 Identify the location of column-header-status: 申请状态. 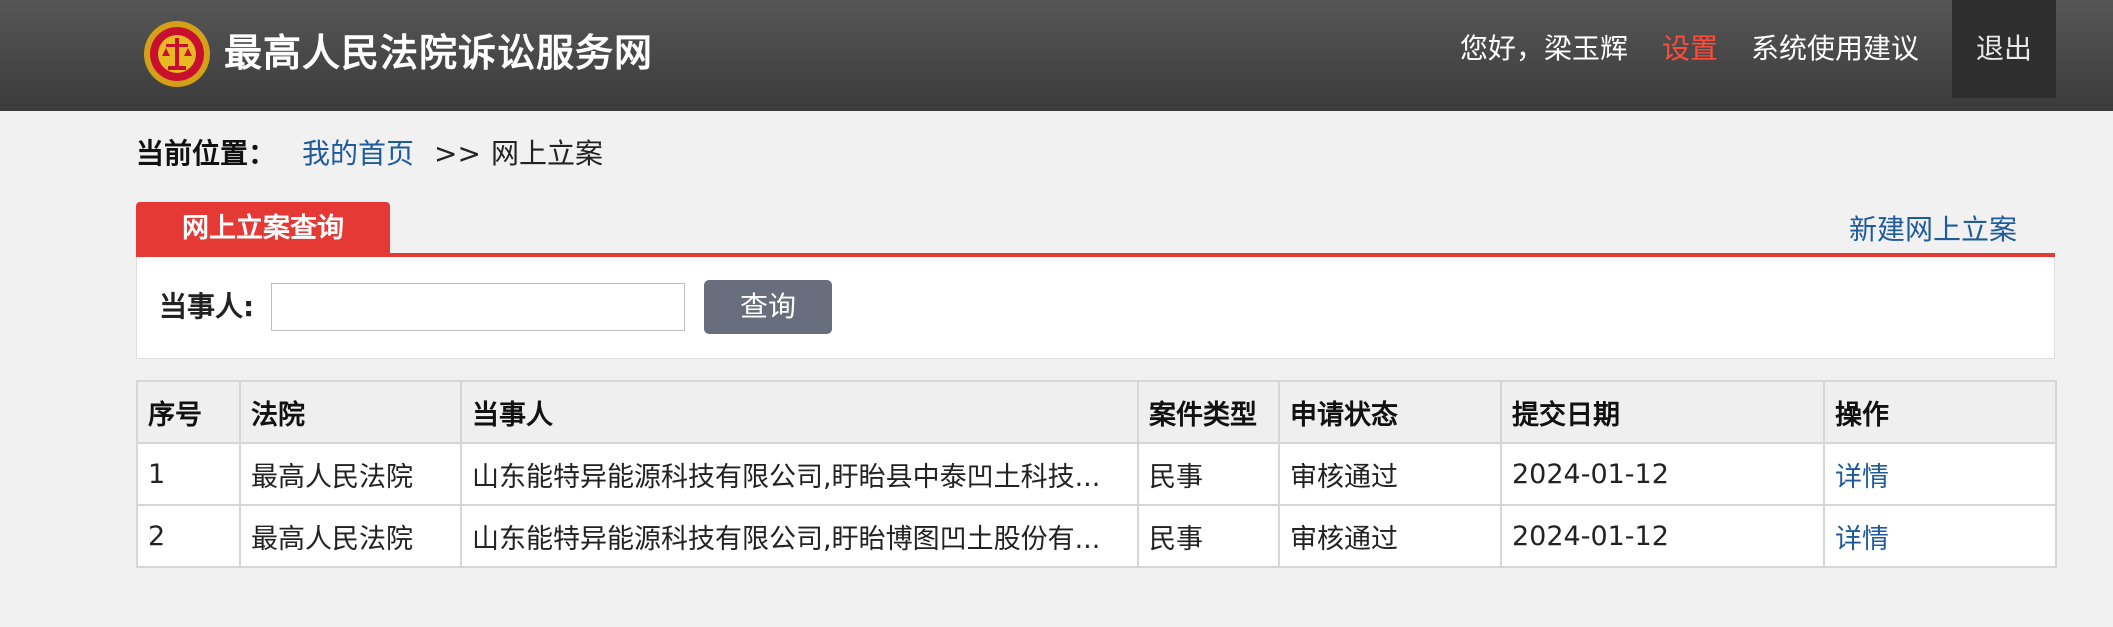
(1390, 412).